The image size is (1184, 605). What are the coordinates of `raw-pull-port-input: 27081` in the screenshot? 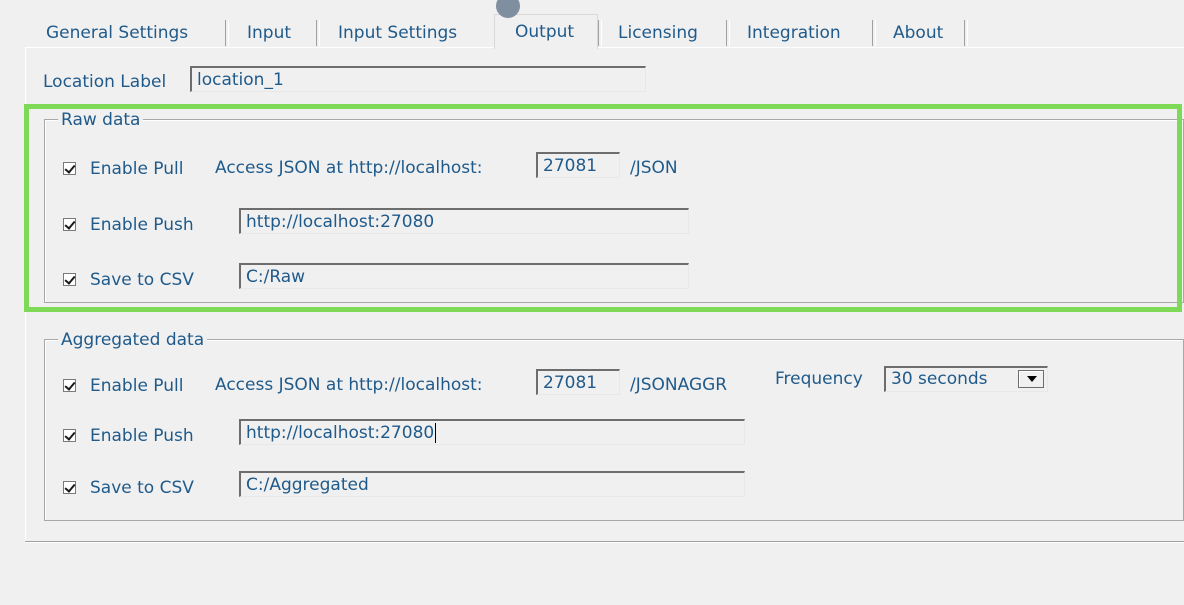 It's located at (578, 165).